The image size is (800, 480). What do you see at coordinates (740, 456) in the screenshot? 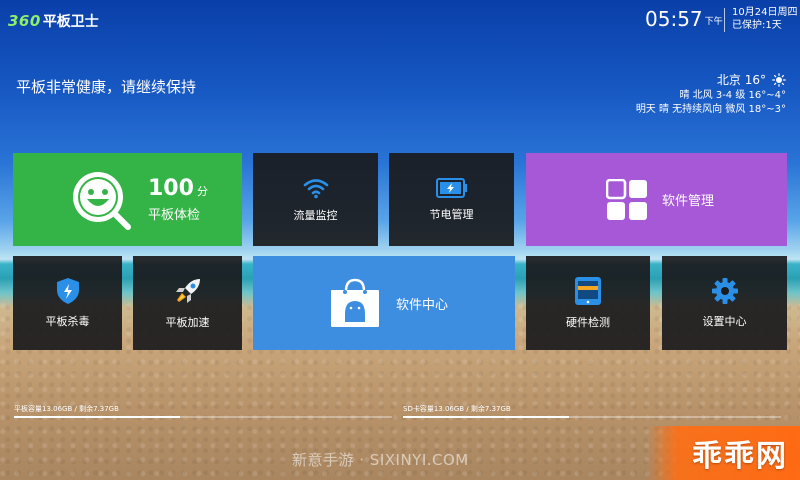
I see `brand-text: 乖乖网` at bounding box center [740, 456].